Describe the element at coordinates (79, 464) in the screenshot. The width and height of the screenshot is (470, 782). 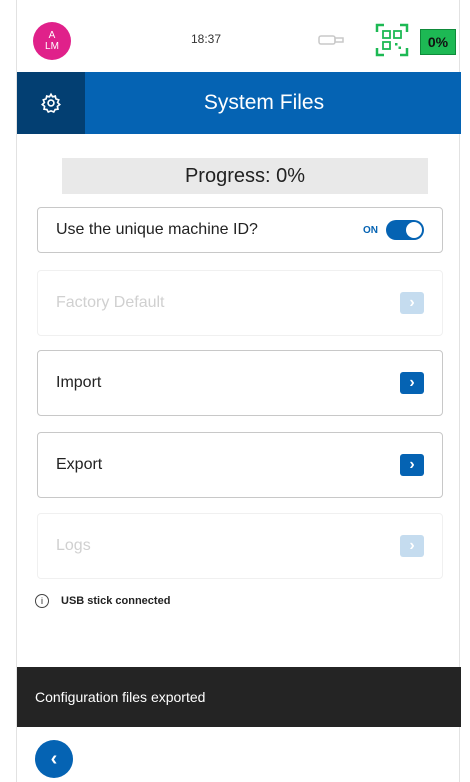
I see `export-label: Export` at that location.